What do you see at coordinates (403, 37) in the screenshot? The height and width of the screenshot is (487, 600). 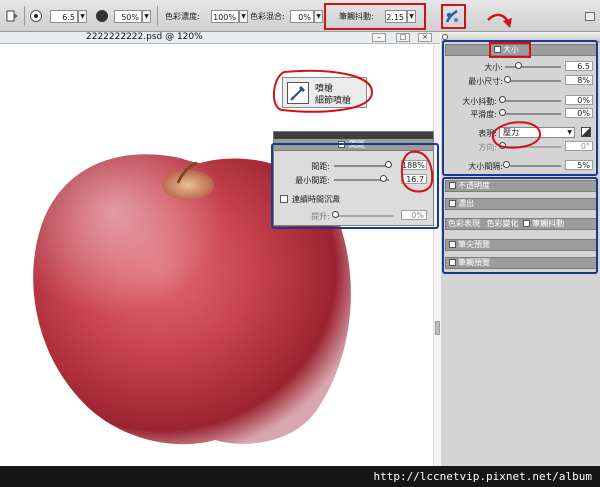 I see `maximize-icon: □` at bounding box center [403, 37].